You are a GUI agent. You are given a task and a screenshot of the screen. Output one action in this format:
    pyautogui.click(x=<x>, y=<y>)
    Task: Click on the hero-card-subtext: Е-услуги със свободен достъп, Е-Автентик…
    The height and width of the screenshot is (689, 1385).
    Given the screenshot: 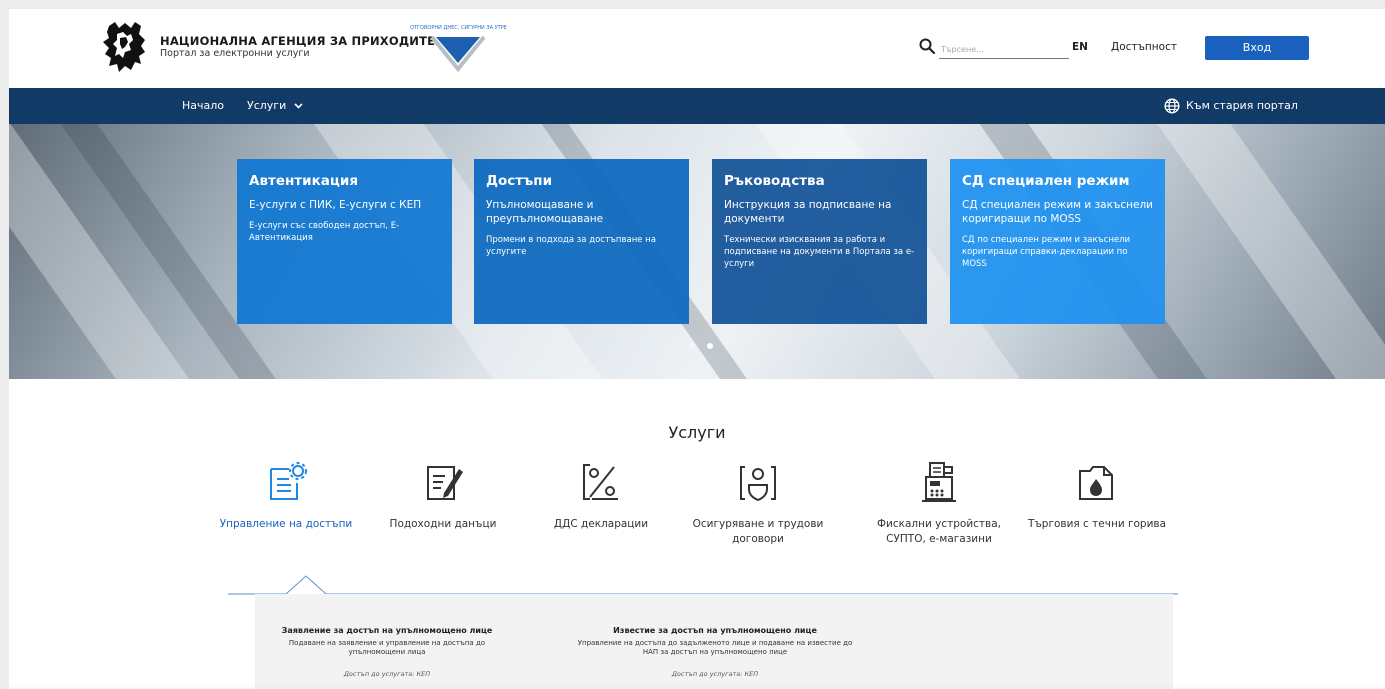 What is the action you would take?
    pyautogui.click(x=324, y=232)
    